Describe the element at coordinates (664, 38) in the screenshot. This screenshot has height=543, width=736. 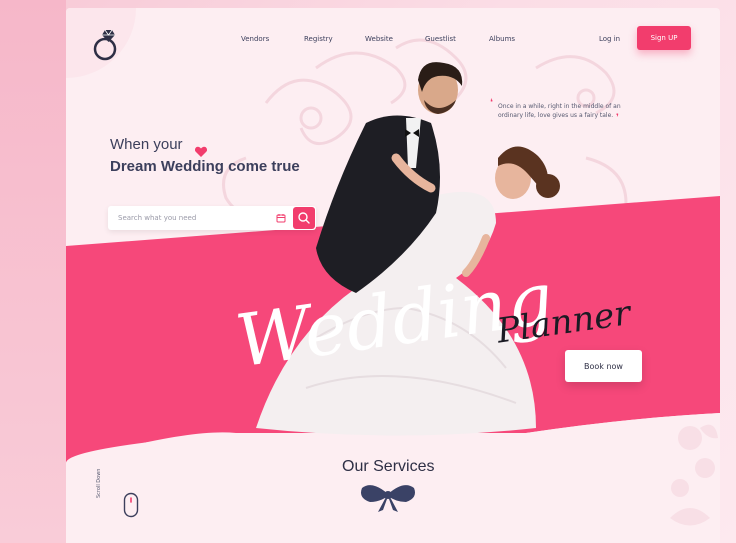
I see `signup-button: Sign UP` at that location.